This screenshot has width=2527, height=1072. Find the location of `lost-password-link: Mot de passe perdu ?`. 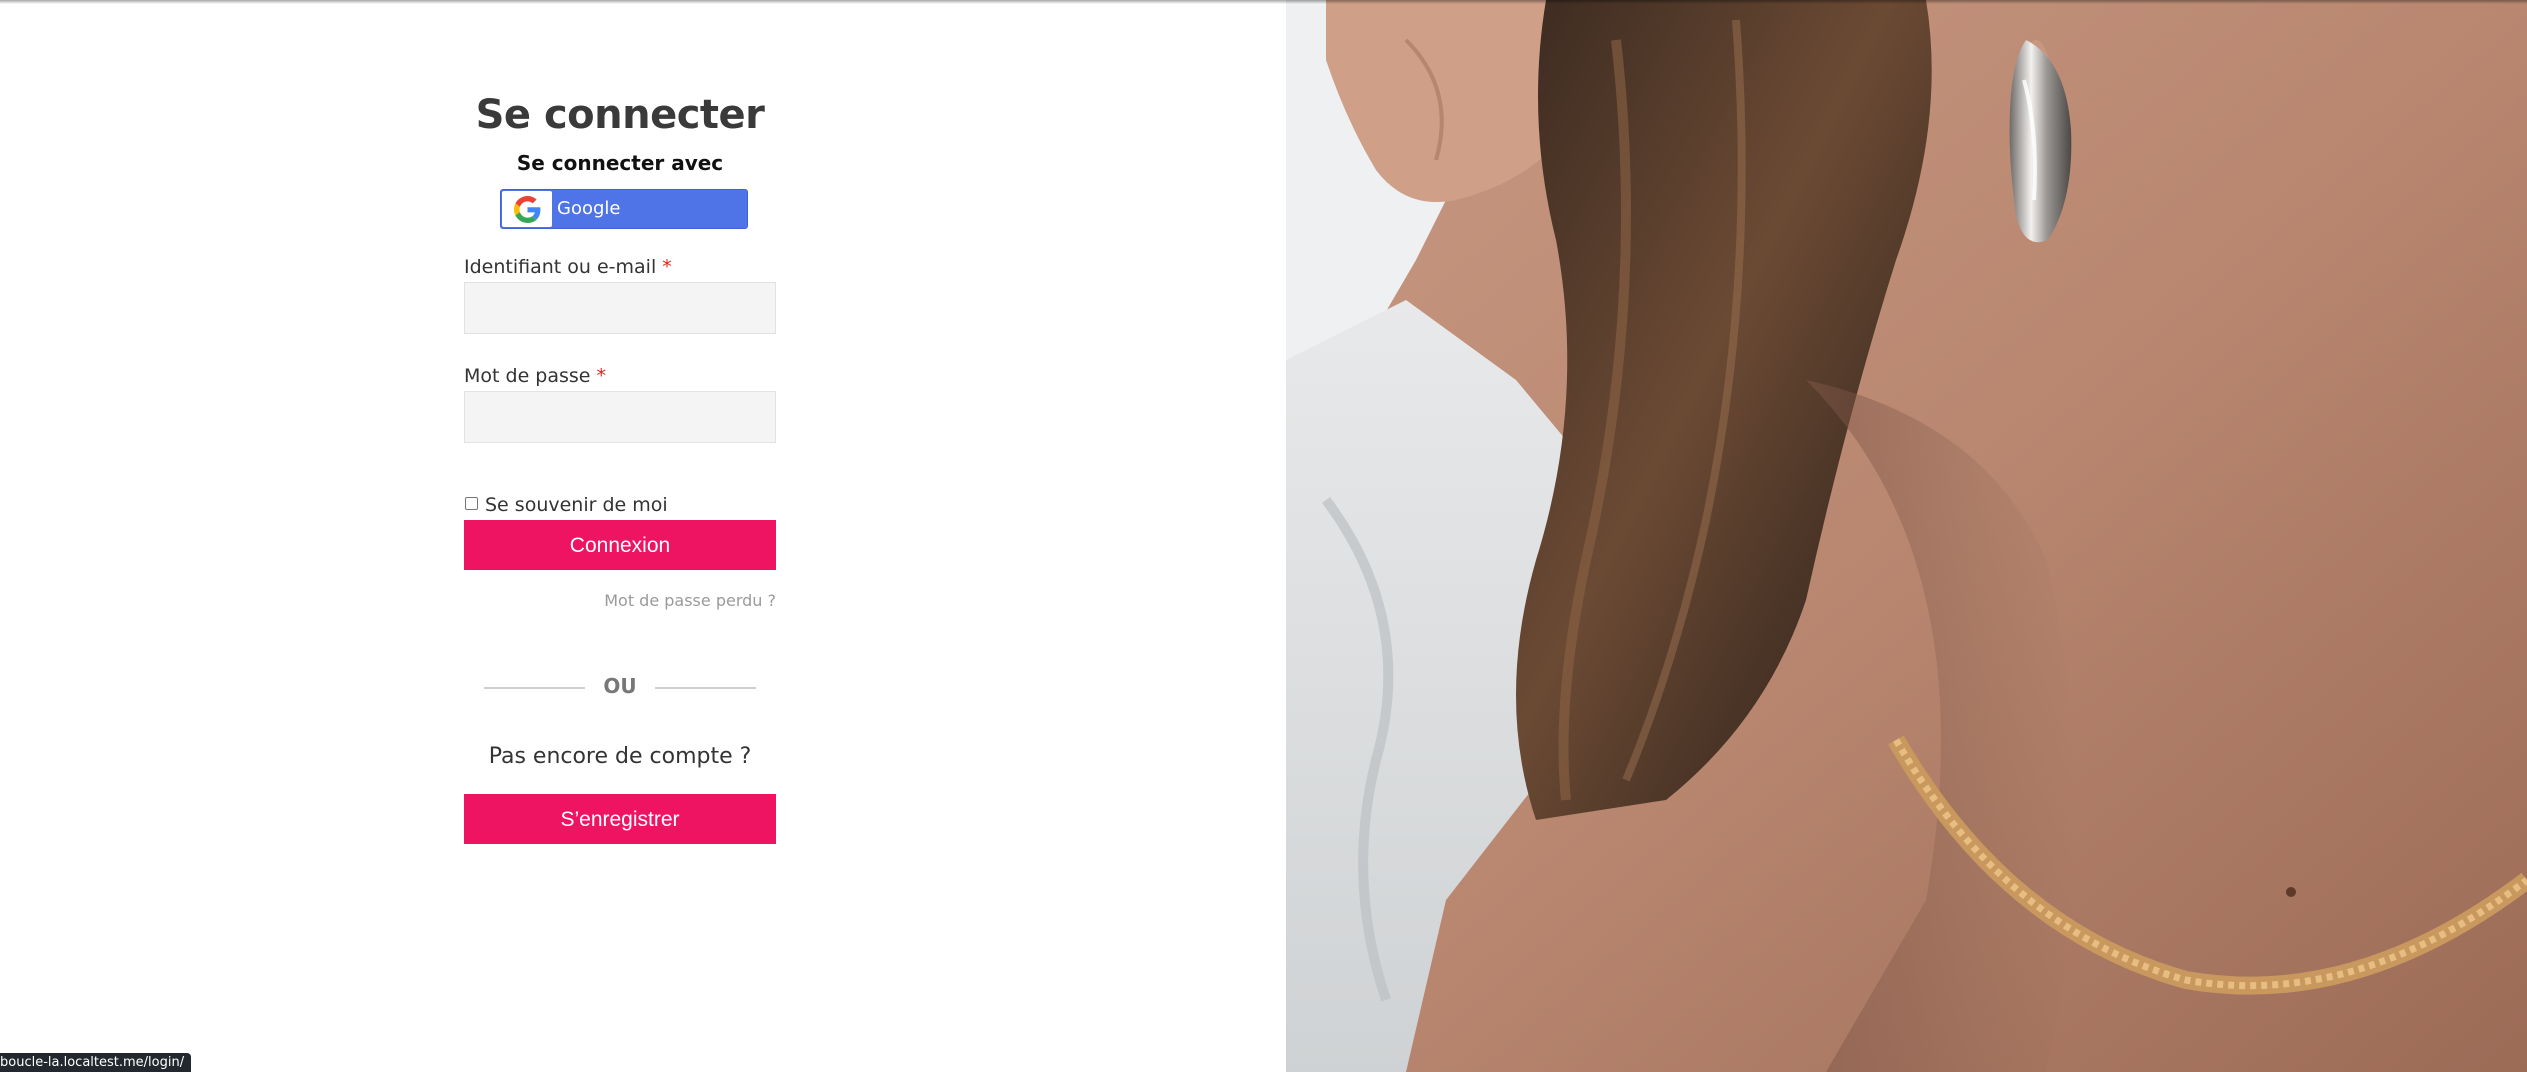

lost-password-link: Mot de passe perdu ? is located at coordinates (690, 600).